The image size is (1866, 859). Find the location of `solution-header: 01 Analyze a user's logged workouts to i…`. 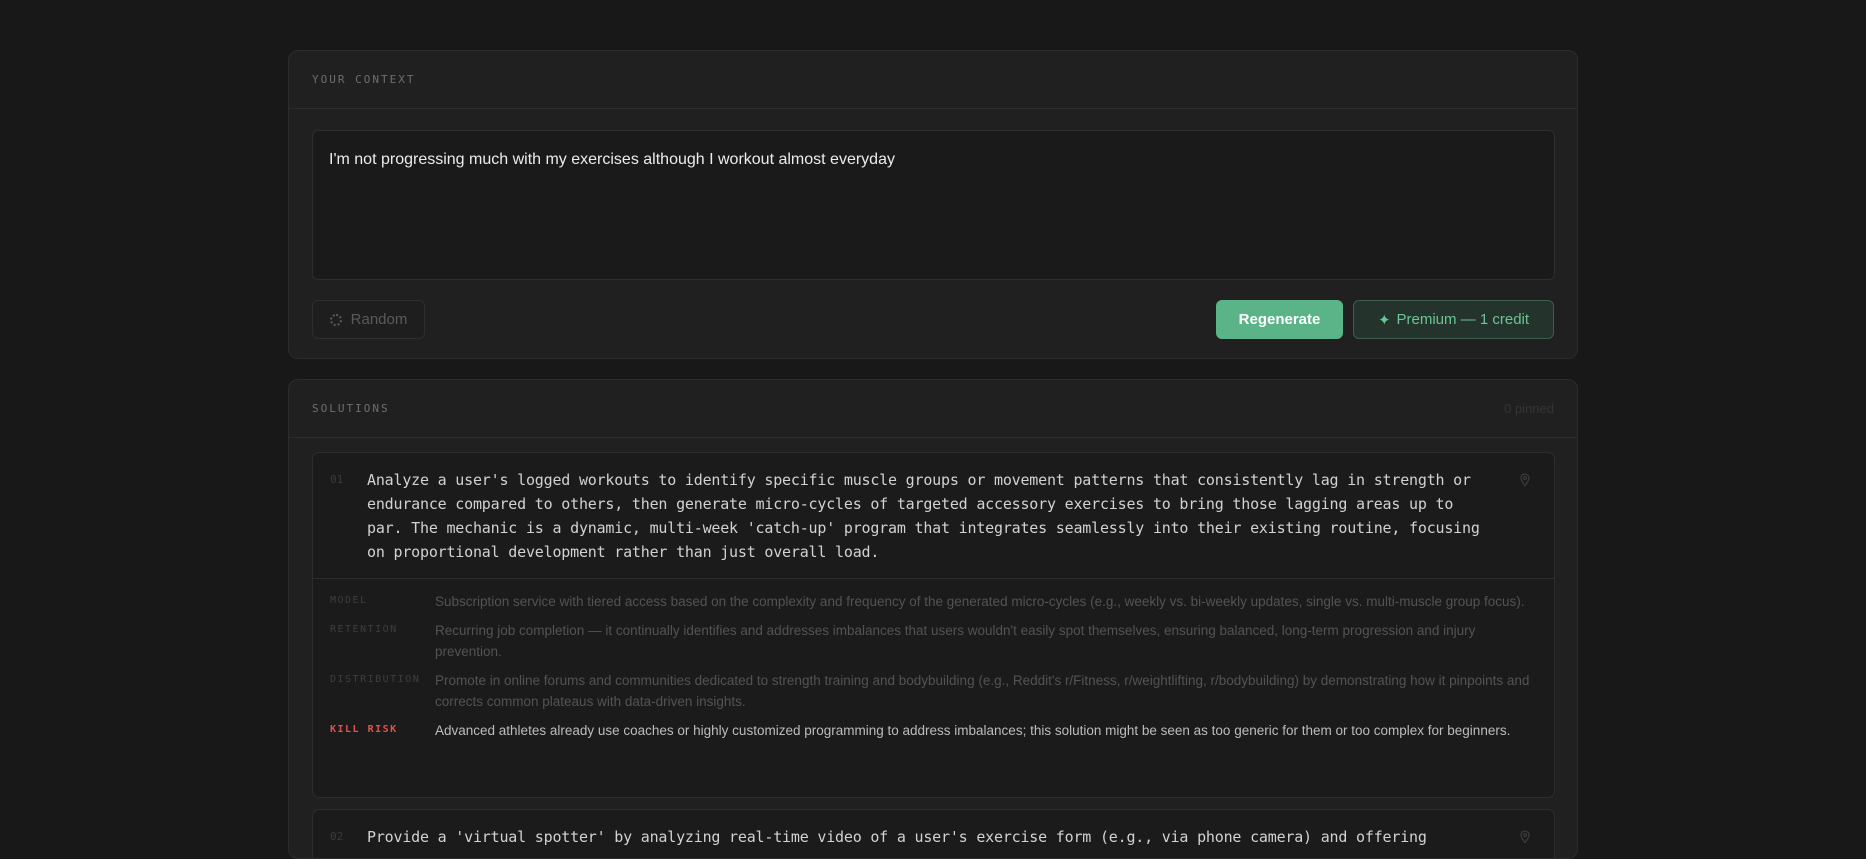

solution-header: 01 Analyze a user's logged workouts to i… is located at coordinates (933, 515).